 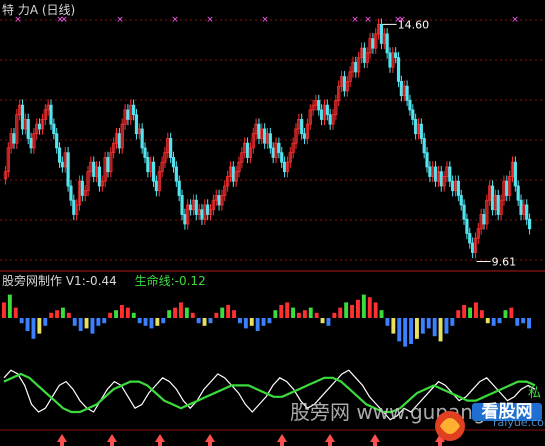 What do you see at coordinates (32, 281) in the screenshot?
I see `indicator-label: 股旁网制作` at bounding box center [32, 281].